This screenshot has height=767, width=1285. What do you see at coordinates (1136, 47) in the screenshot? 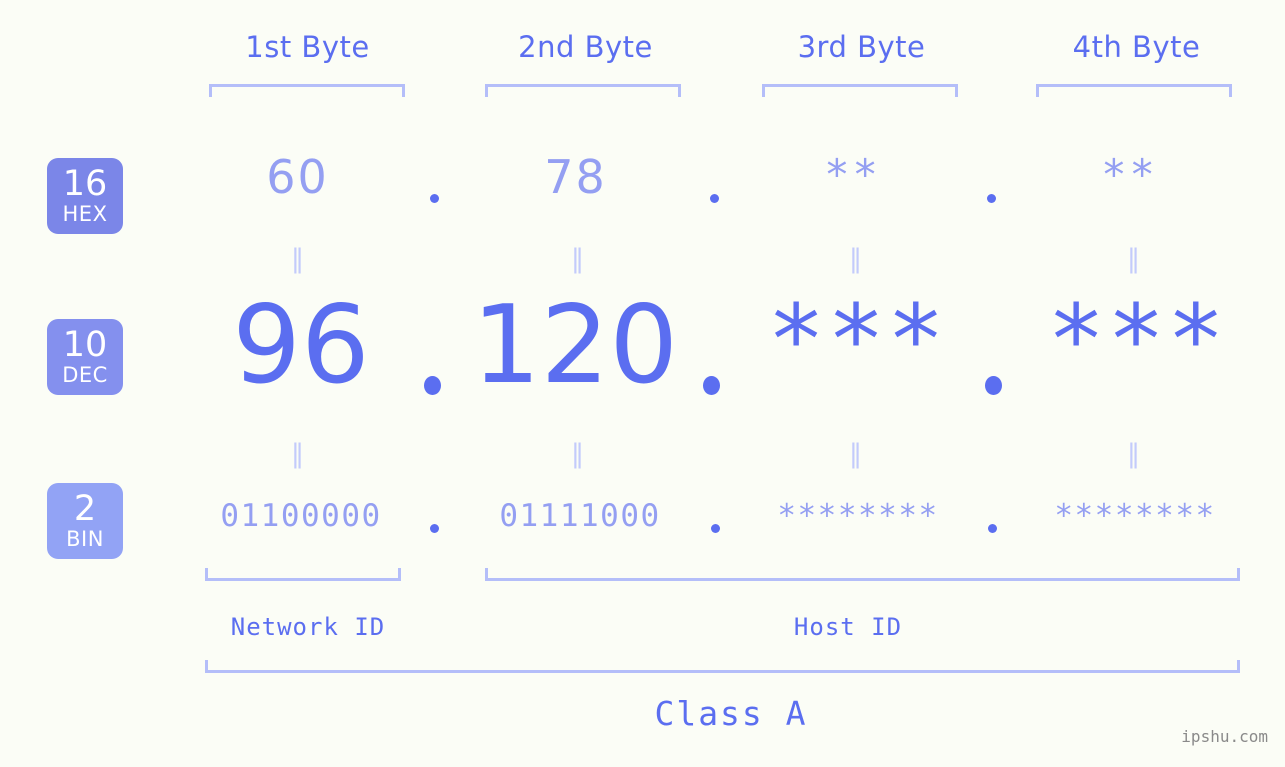
I see `byte-header-4: 4th Byte` at bounding box center [1136, 47].